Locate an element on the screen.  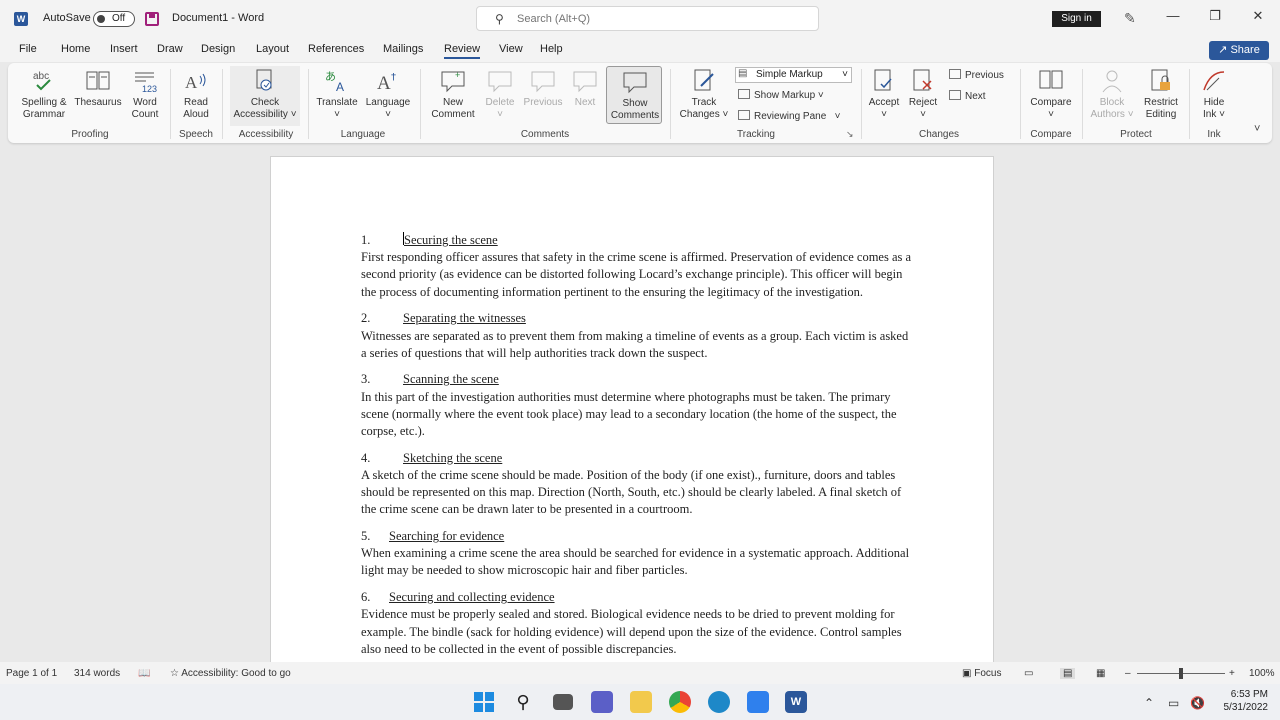
accept-icon is located at coordinates (883, 80).